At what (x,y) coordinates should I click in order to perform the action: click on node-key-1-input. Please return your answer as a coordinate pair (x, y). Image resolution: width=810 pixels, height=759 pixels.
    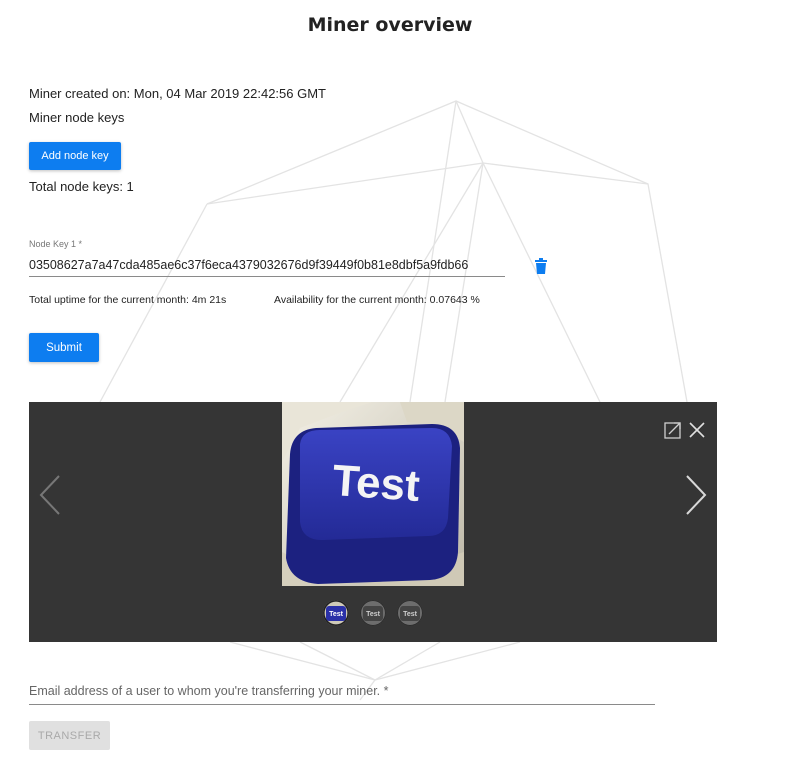
    Looking at the image, I should click on (267, 265).